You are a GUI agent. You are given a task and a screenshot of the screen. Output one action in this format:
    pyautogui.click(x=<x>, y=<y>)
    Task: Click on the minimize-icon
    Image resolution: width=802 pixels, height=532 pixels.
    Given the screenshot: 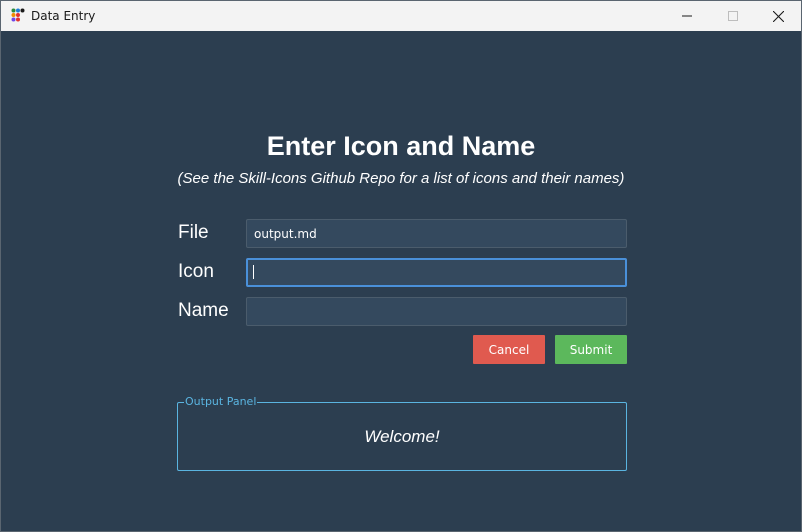 What is the action you would take?
    pyautogui.click(x=687, y=16)
    